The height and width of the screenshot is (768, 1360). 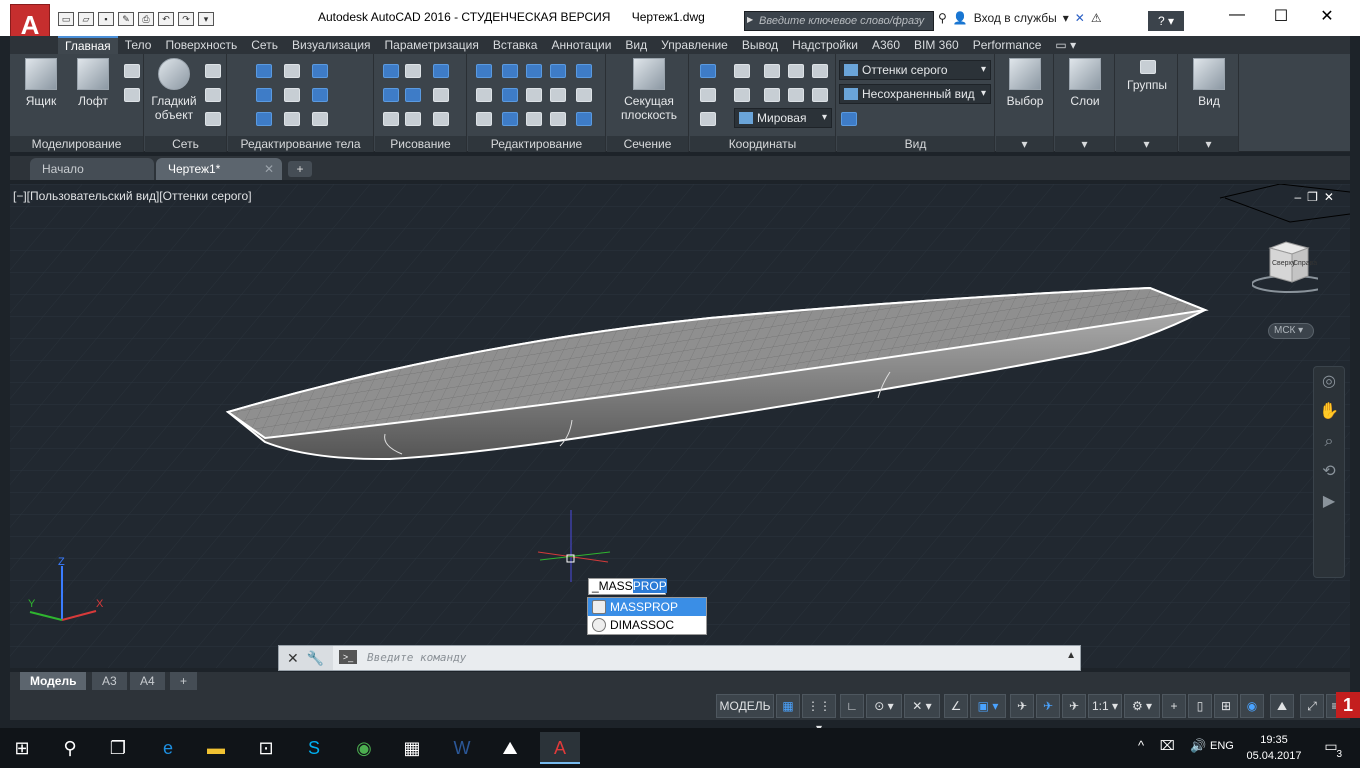 What do you see at coordinates (1074, 706) in the screenshot?
I see `annotation-scale-icon: ✈` at bounding box center [1074, 706].